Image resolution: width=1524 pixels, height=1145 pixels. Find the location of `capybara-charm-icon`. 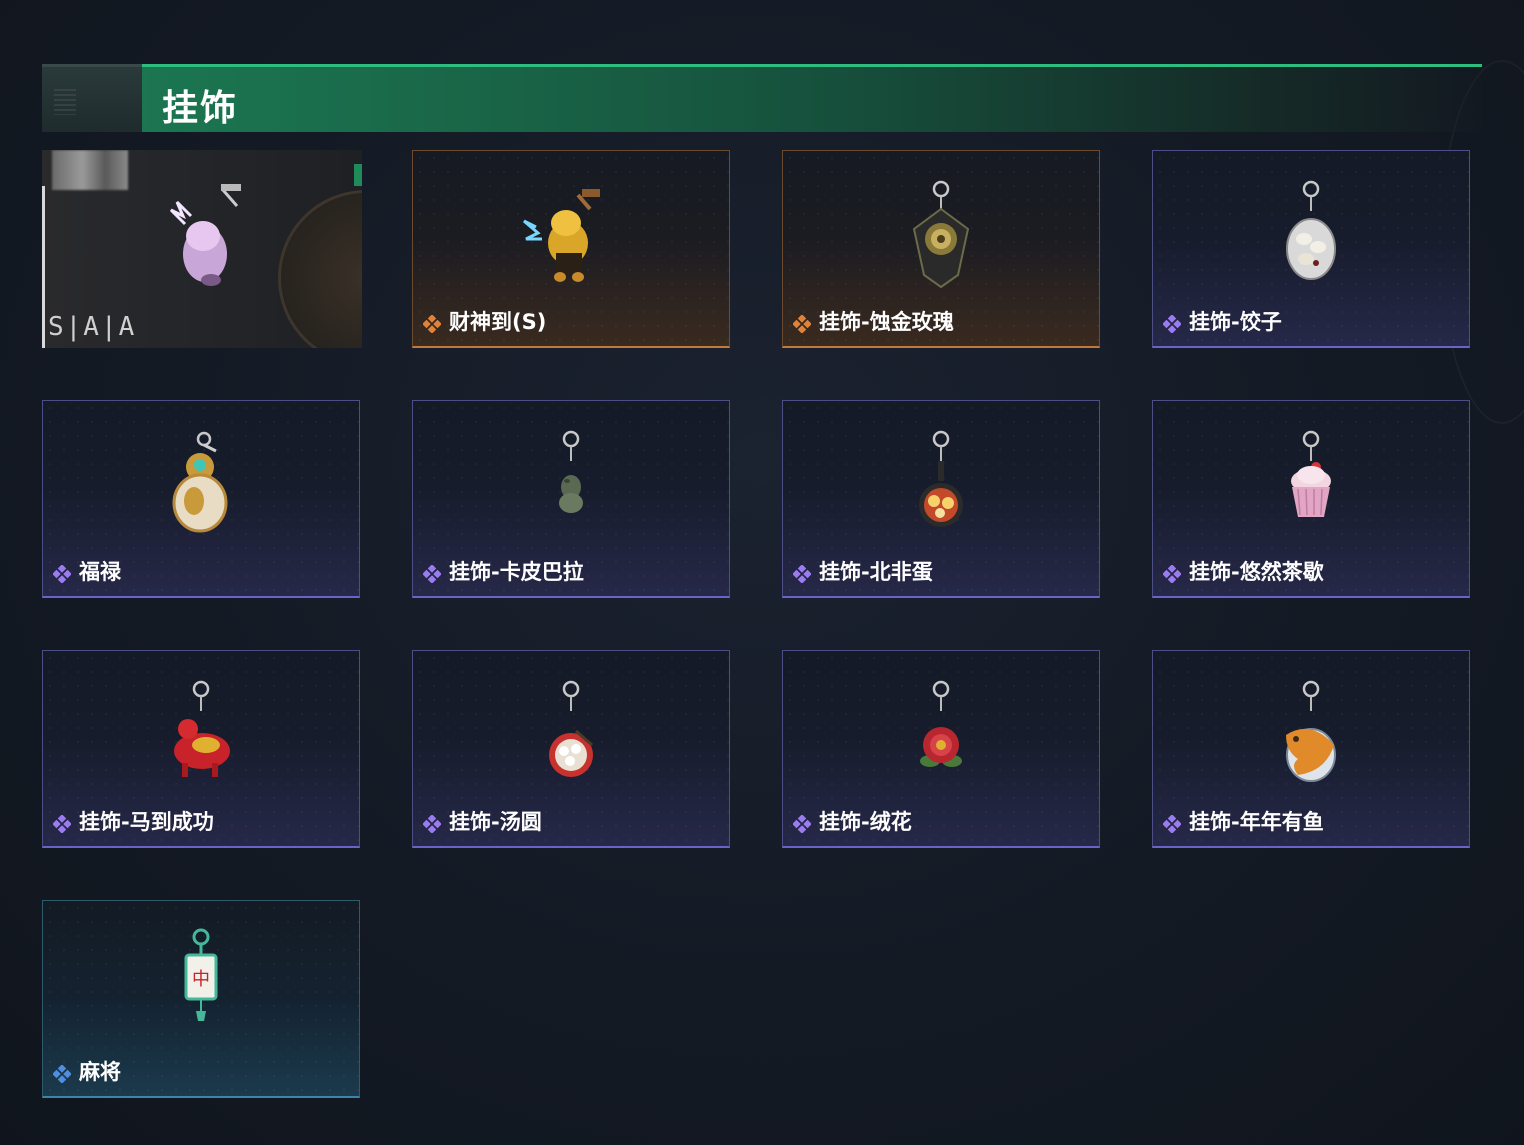

capybara-charm-icon is located at coordinates (571, 471).